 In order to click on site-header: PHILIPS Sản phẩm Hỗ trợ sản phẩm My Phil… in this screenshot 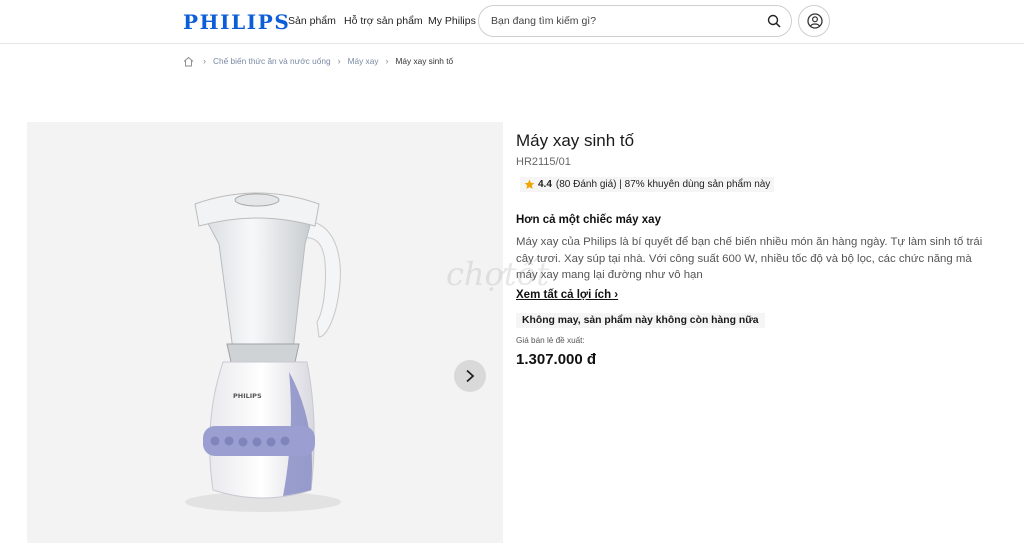, I will do `click(512, 22)`.